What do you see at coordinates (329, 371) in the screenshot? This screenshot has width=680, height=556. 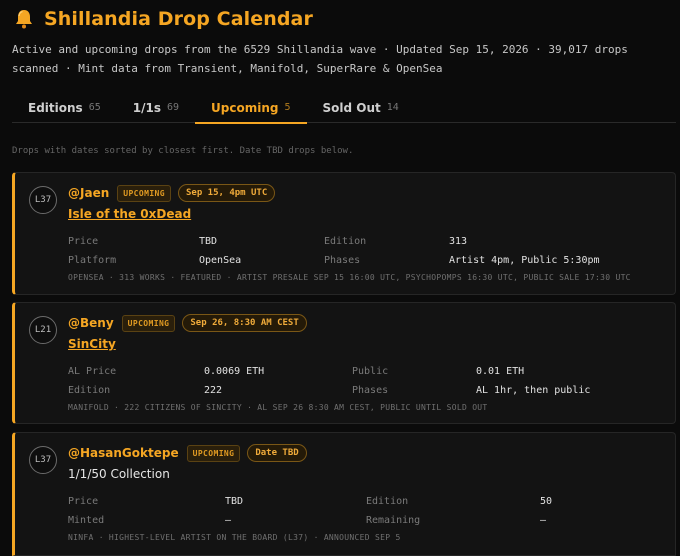 I see `detail-row: AL Price 0.0069 ETH Public 0.01 ETH` at bounding box center [329, 371].